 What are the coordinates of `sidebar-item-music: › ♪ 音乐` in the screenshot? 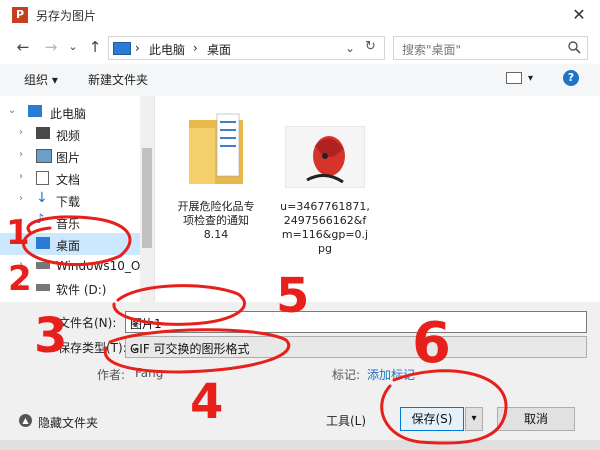 It's located at (70, 222).